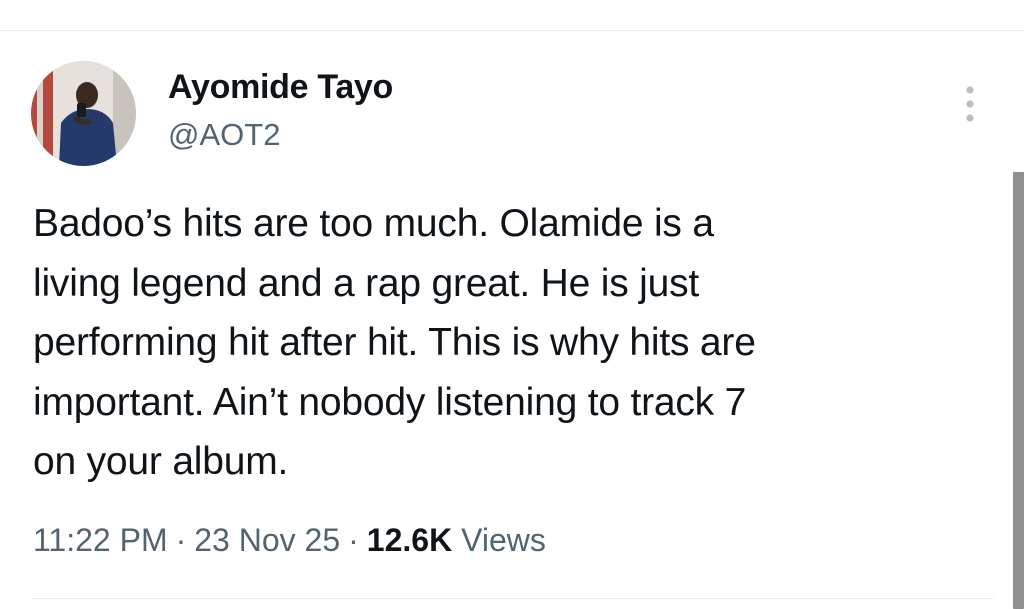 The image size is (1024, 609). I want to click on author-name: Ayomide Tayo, so click(280, 87).